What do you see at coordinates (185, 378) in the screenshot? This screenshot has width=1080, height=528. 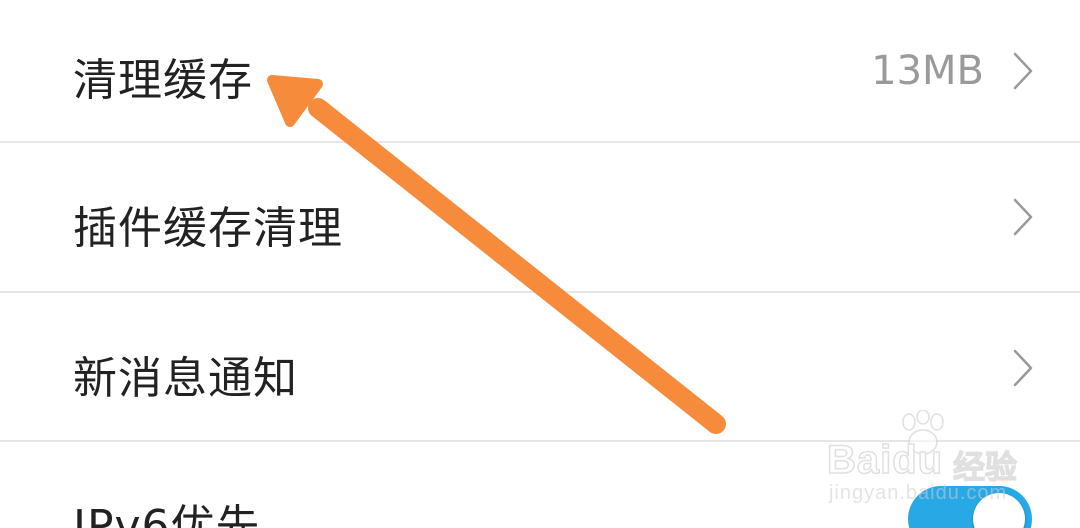 I see `settings-item-label: 新消息通知` at bounding box center [185, 378].